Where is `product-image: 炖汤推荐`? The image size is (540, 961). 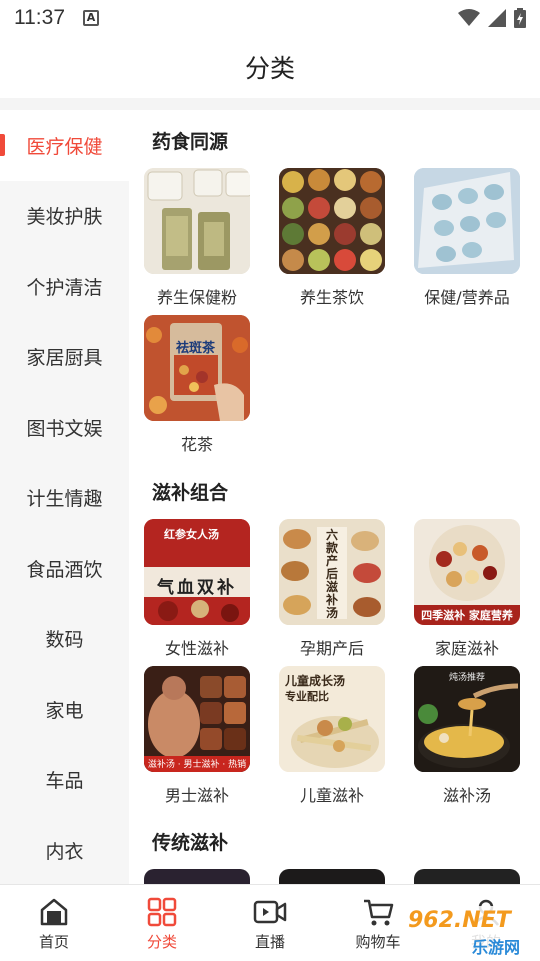 product-image: 炖汤推荐 is located at coordinates (467, 719).